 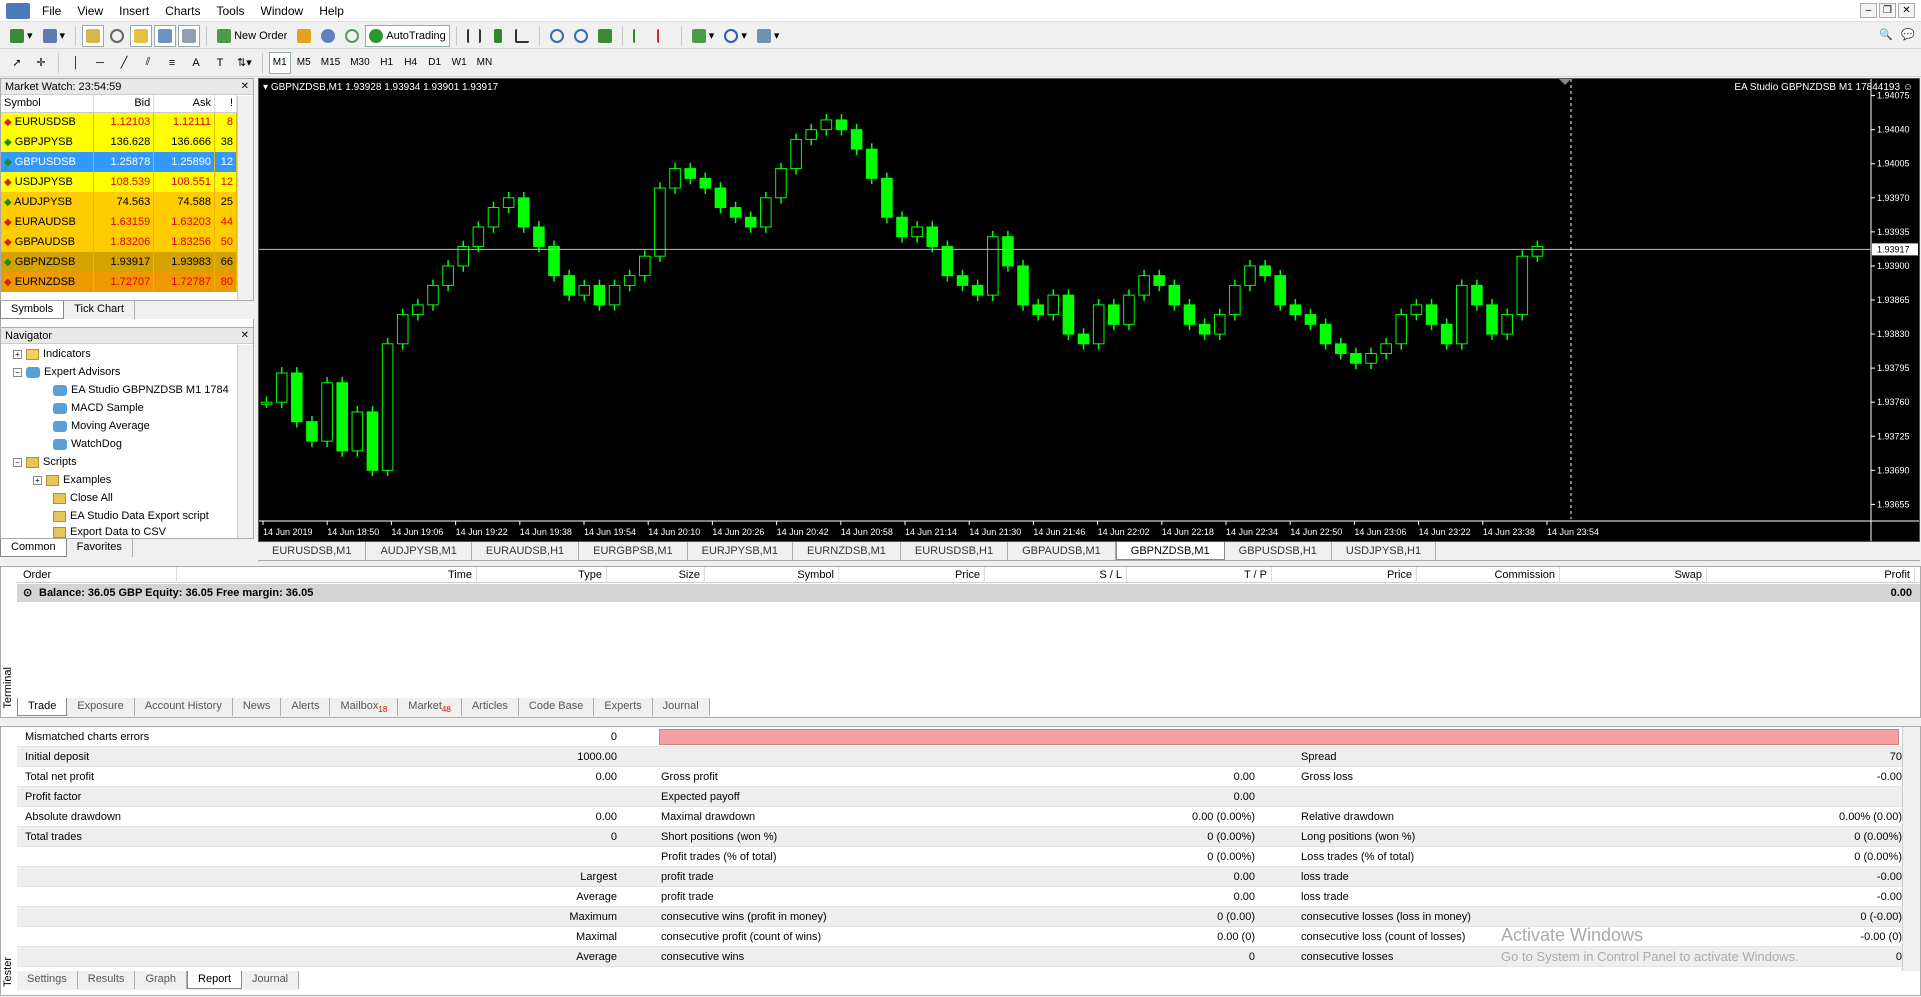 I want to click on periods-button: ▾, so click(x=735, y=36).